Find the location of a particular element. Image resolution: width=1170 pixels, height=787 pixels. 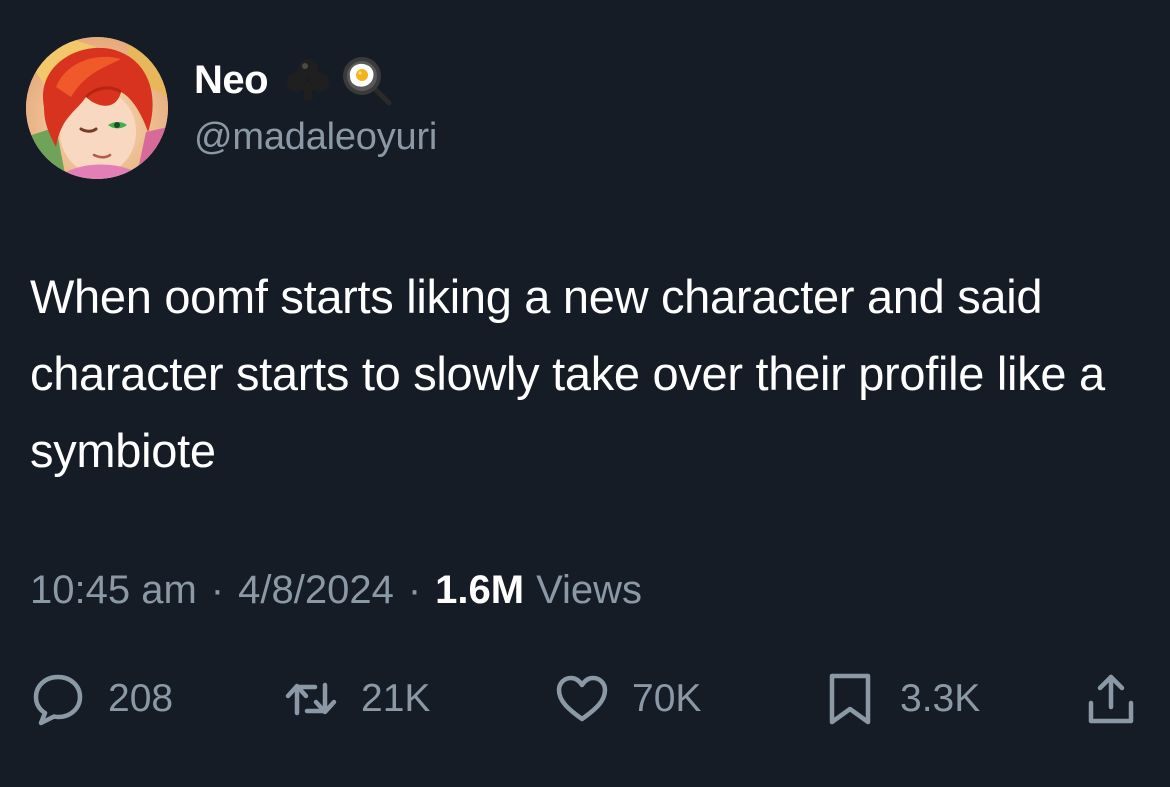

retweet-arrows-icon is located at coordinates (311, 699).